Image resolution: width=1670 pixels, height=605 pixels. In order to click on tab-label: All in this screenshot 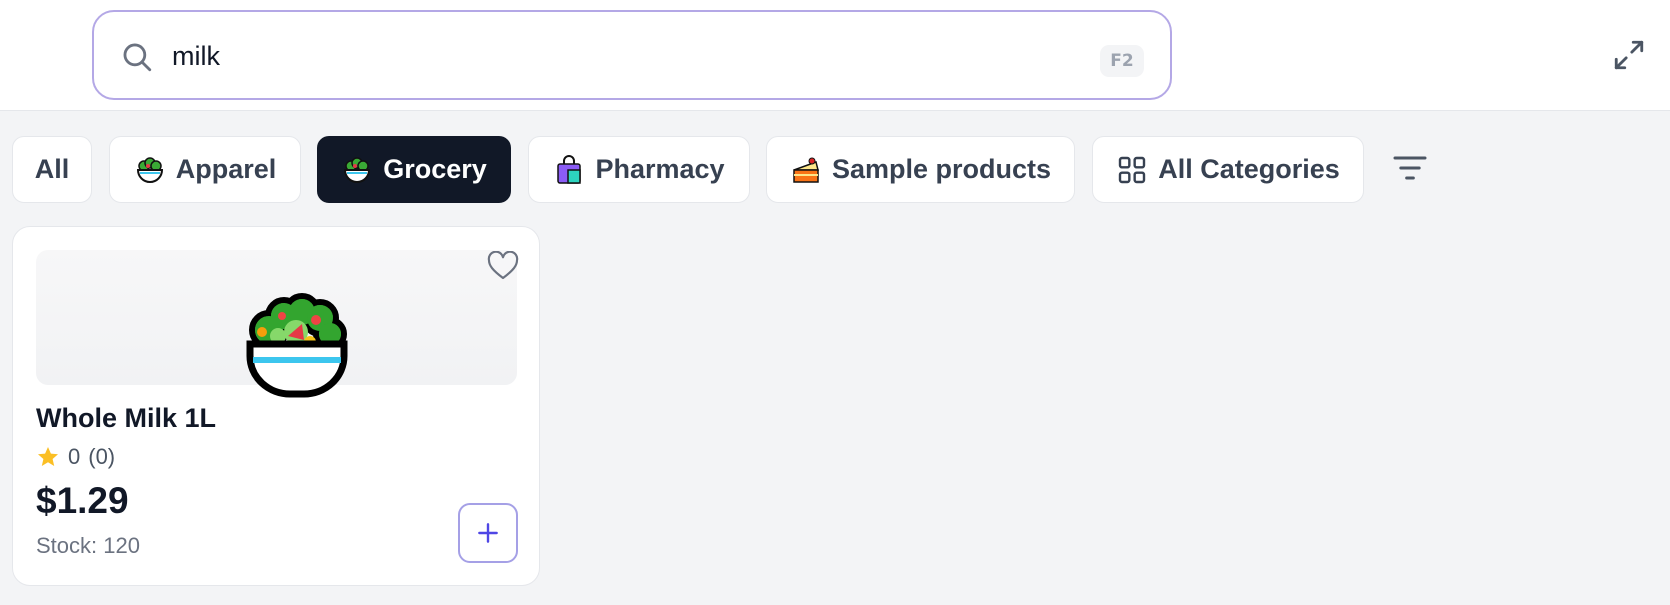, I will do `click(52, 169)`.